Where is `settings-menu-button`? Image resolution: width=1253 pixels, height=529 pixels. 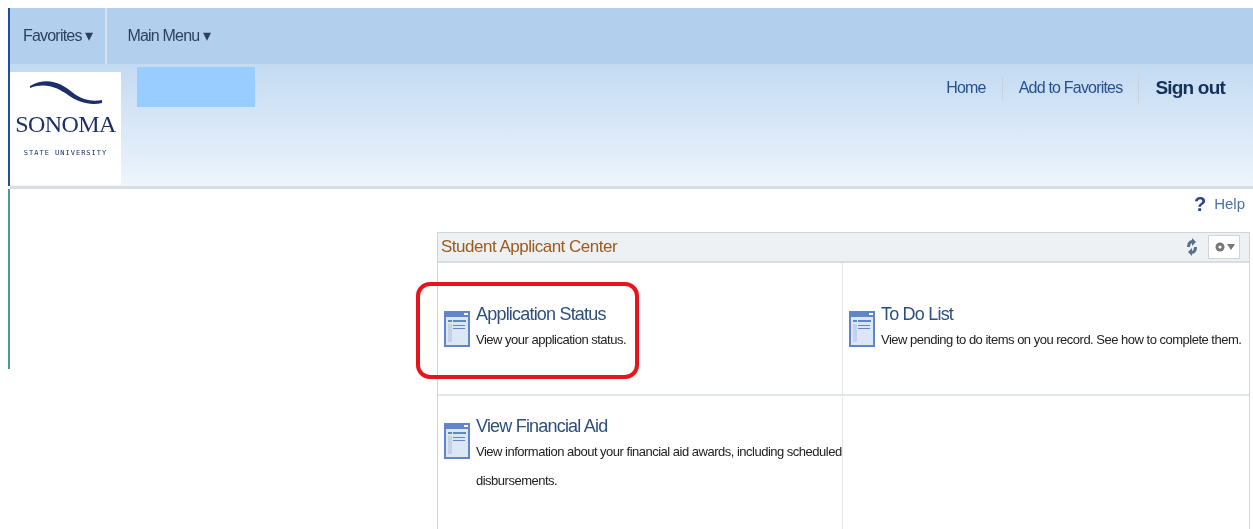
settings-menu-button is located at coordinates (1224, 247).